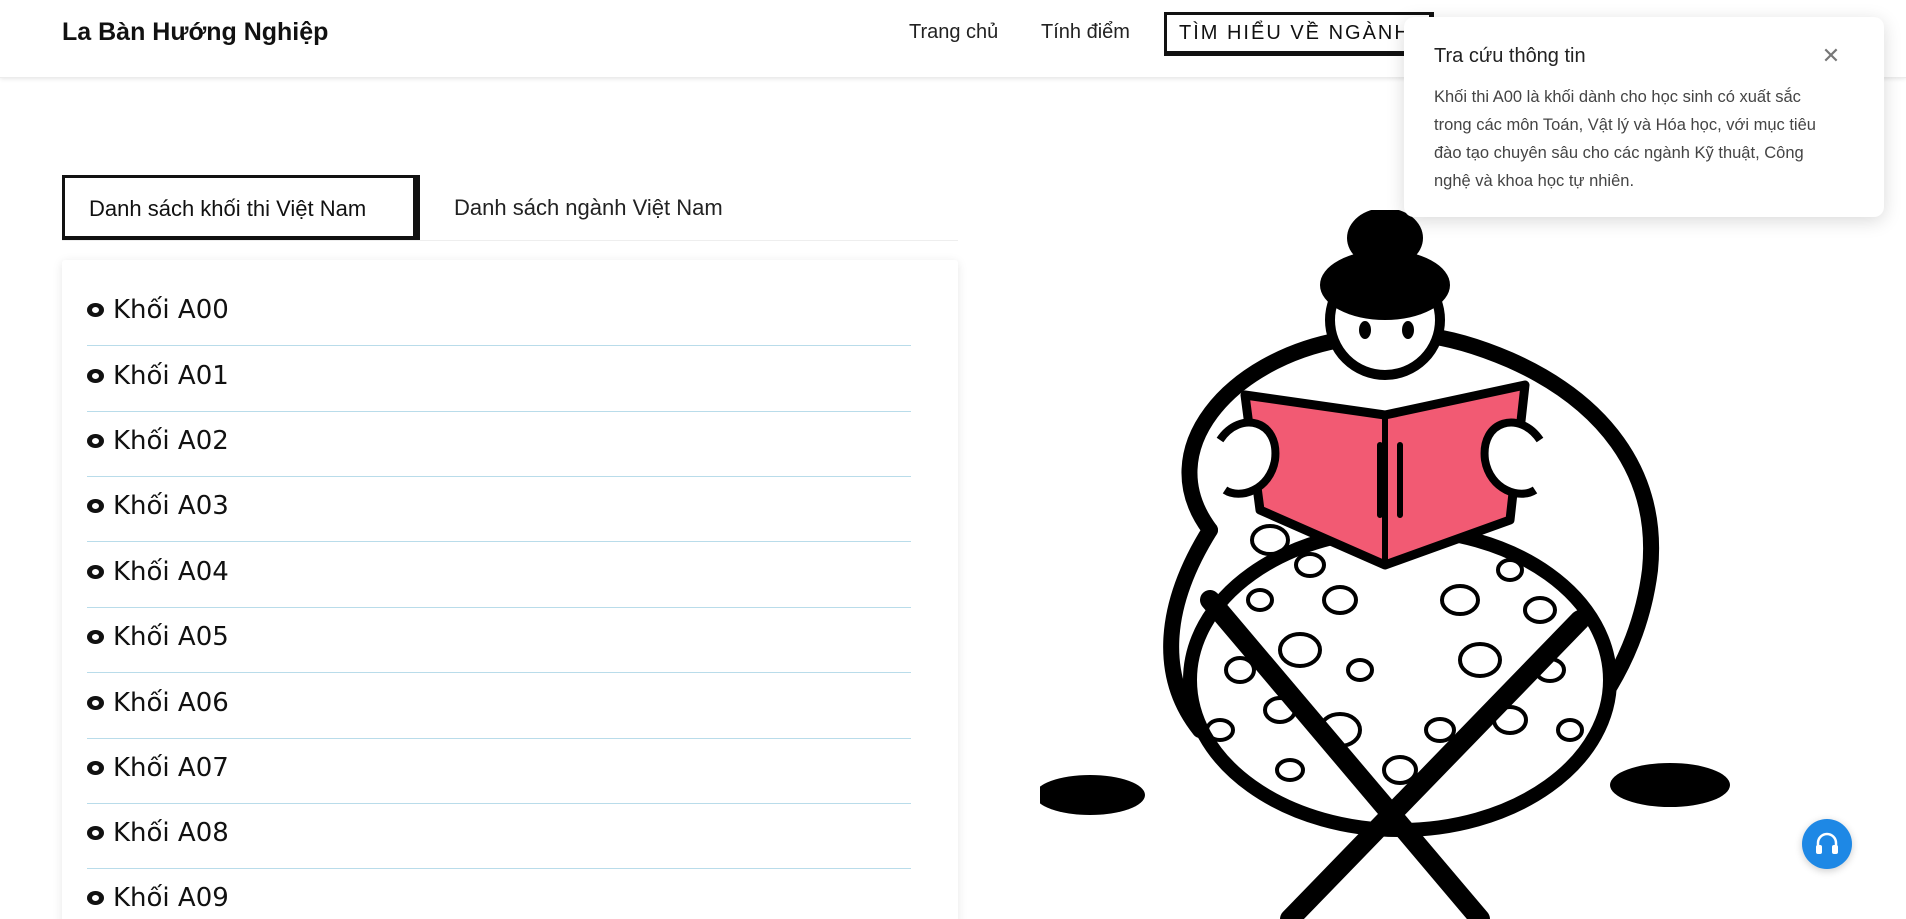  Describe the element at coordinates (171, 768) in the screenshot. I see `list-item-label: Khối A07` at that location.